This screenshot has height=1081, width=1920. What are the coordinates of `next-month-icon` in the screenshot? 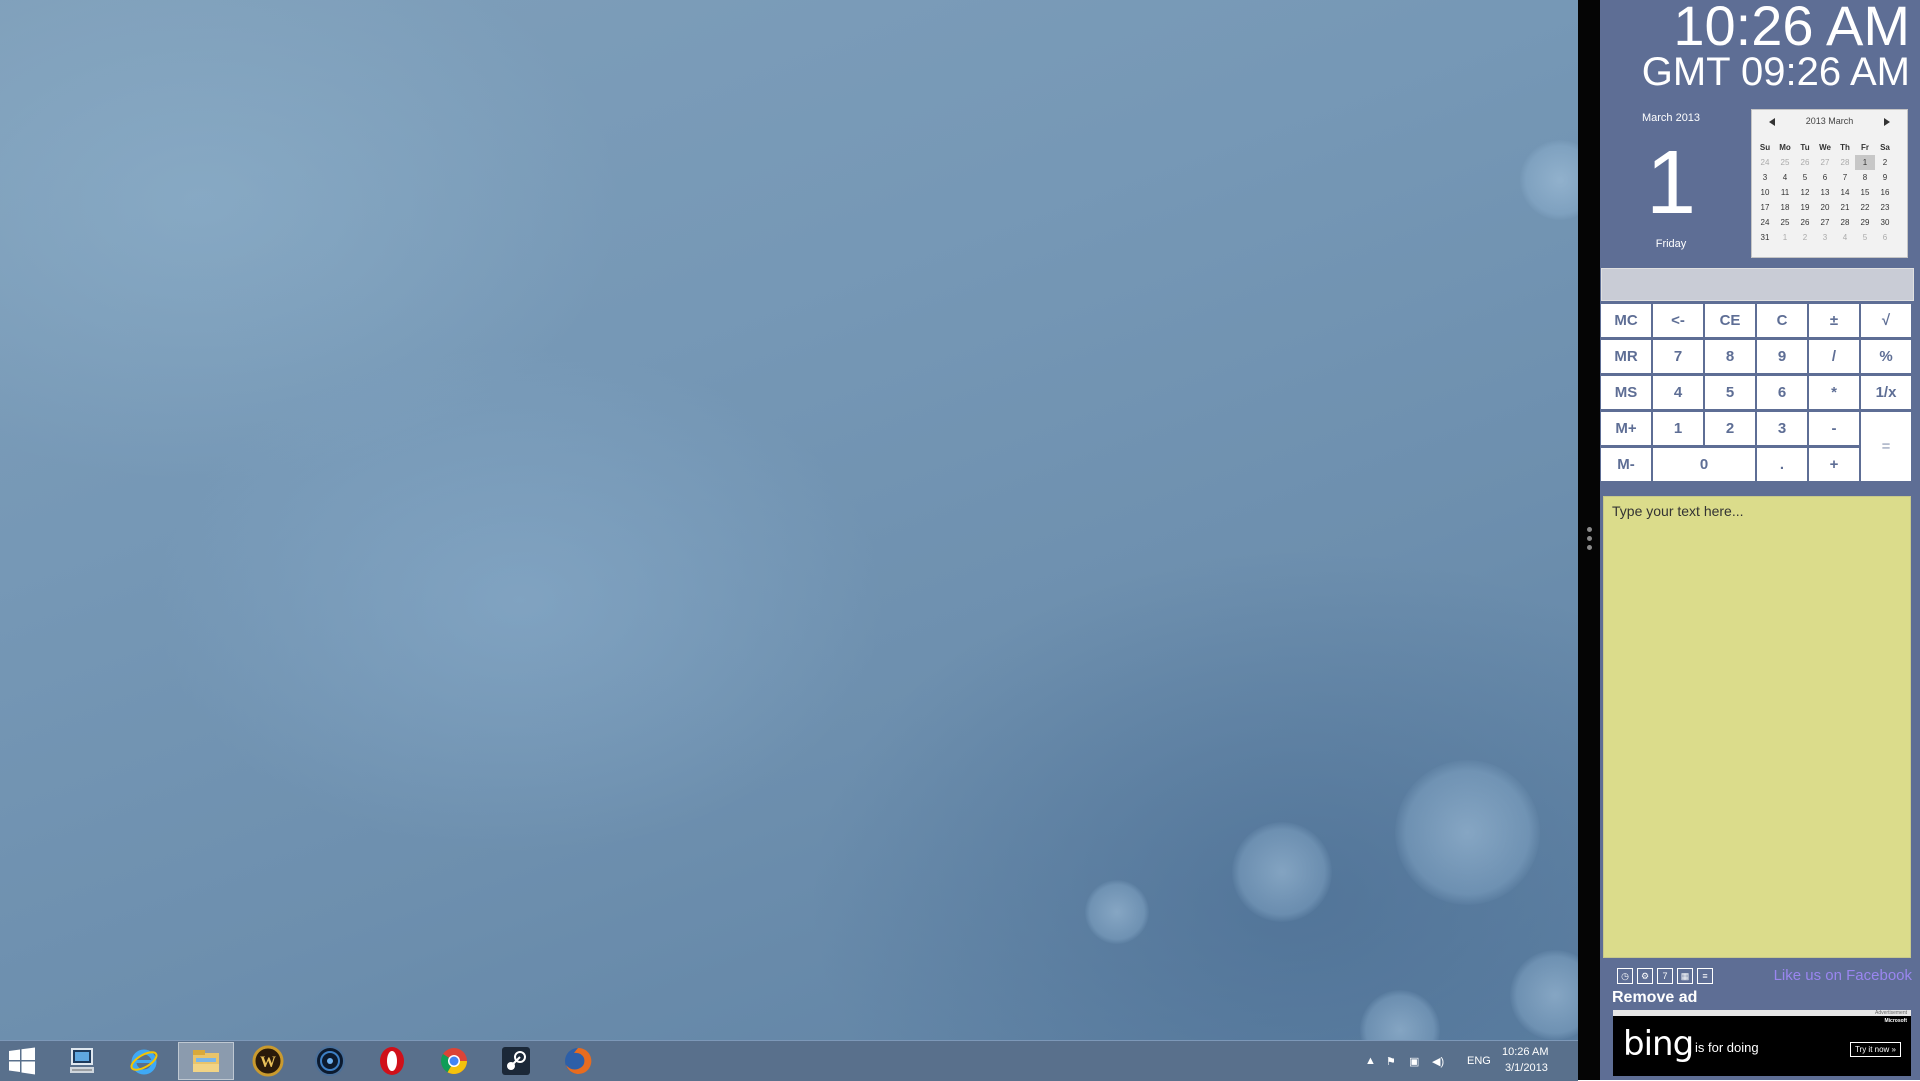 It's located at (1887, 122).